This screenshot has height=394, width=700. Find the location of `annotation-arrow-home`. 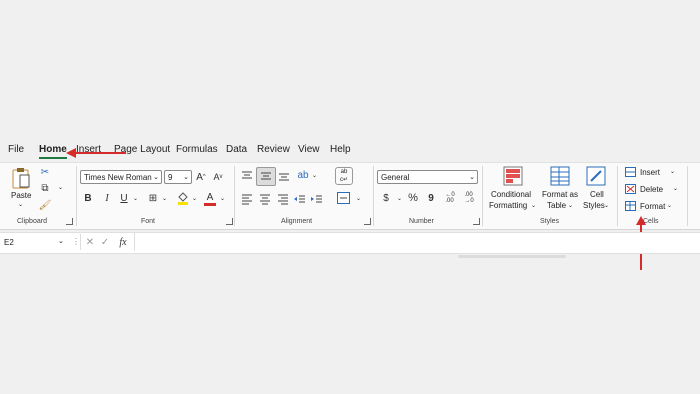

annotation-arrow-home is located at coordinates (100, 153).